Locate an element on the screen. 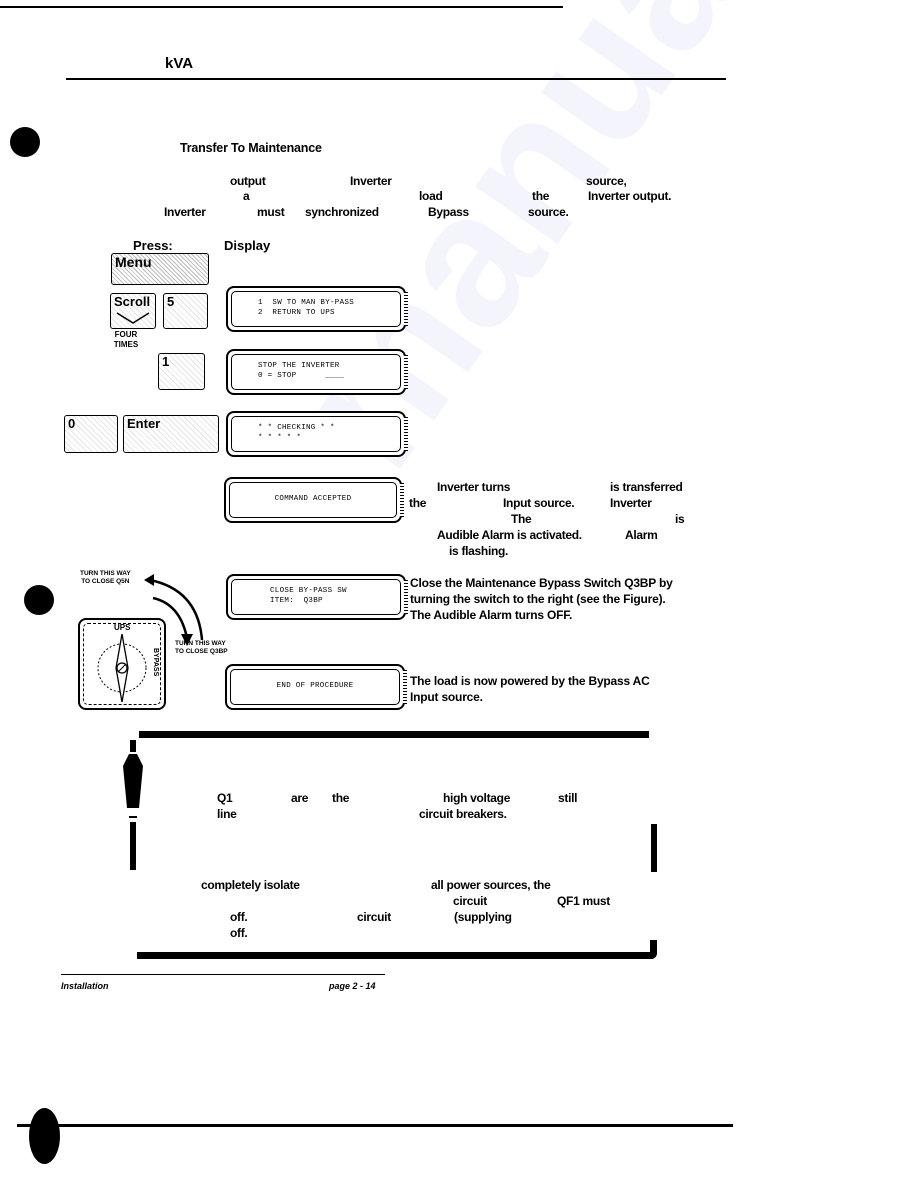  intro-word: Bypass is located at coordinates (448, 212).